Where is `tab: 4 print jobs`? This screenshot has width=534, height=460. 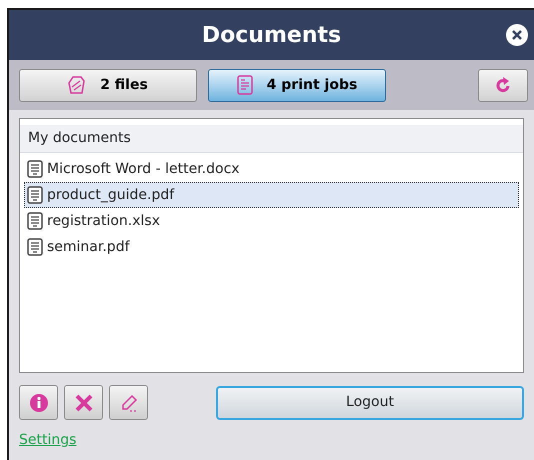 tab: 4 print jobs is located at coordinates (297, 85).